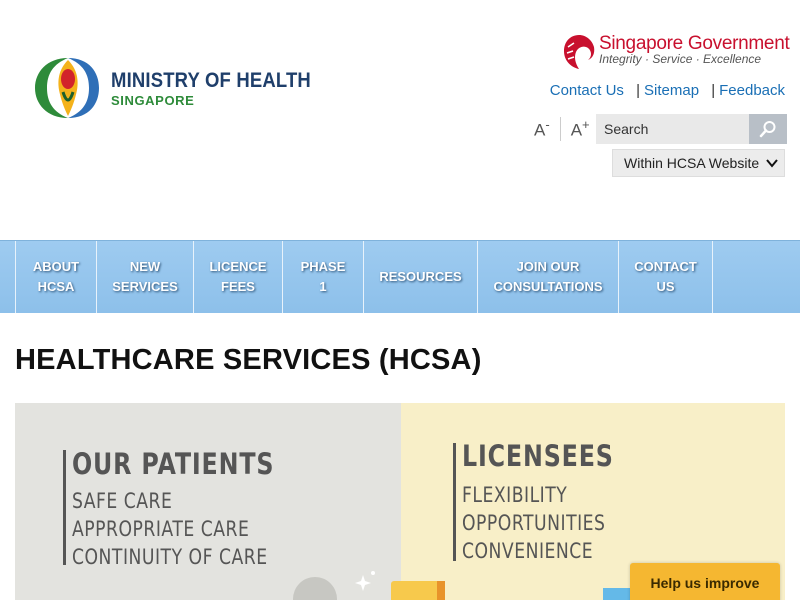  What do you see at coordinates (705, 581) in the screenshot?
I see `help-us-improve-button: Help us improve` at bounding box center [705, 581].